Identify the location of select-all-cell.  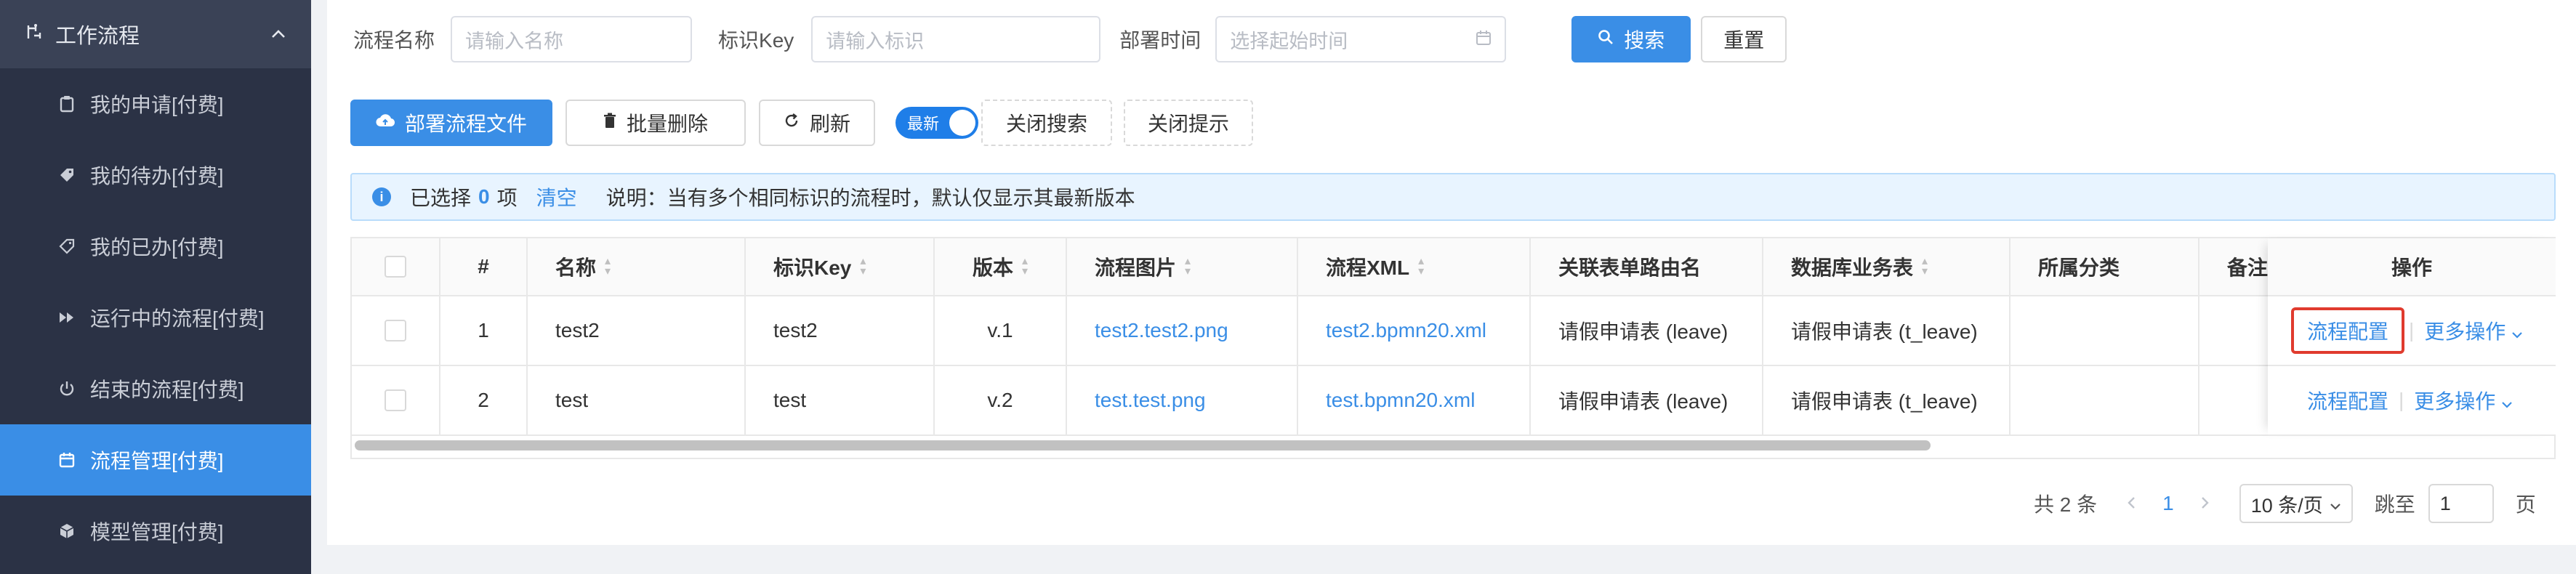
(396, 266).